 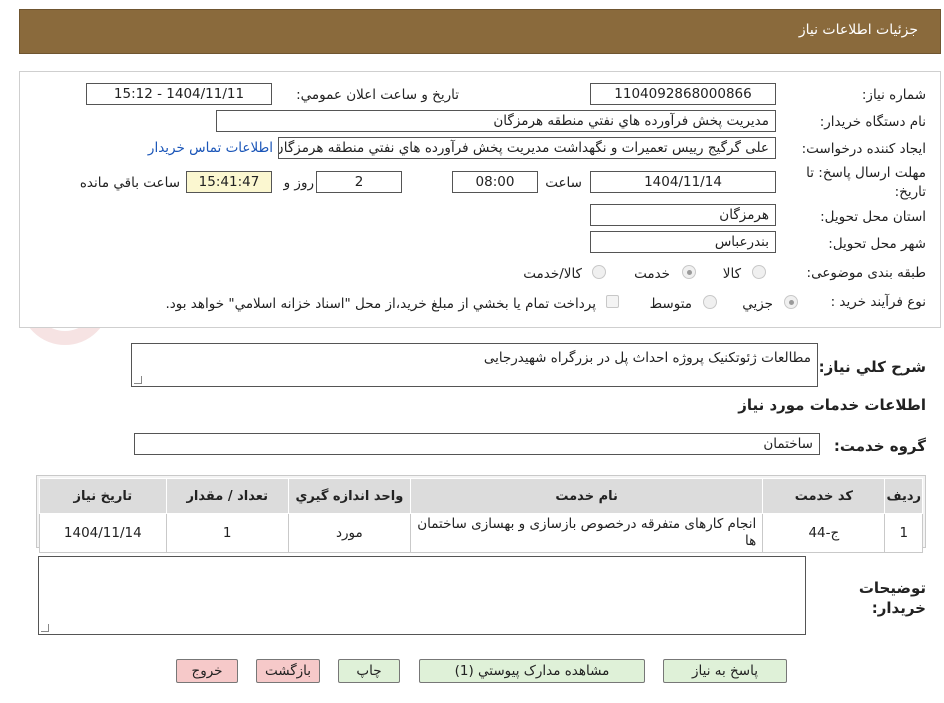 I want to click on cell-quantity: 1, so click(x=227, y=533).